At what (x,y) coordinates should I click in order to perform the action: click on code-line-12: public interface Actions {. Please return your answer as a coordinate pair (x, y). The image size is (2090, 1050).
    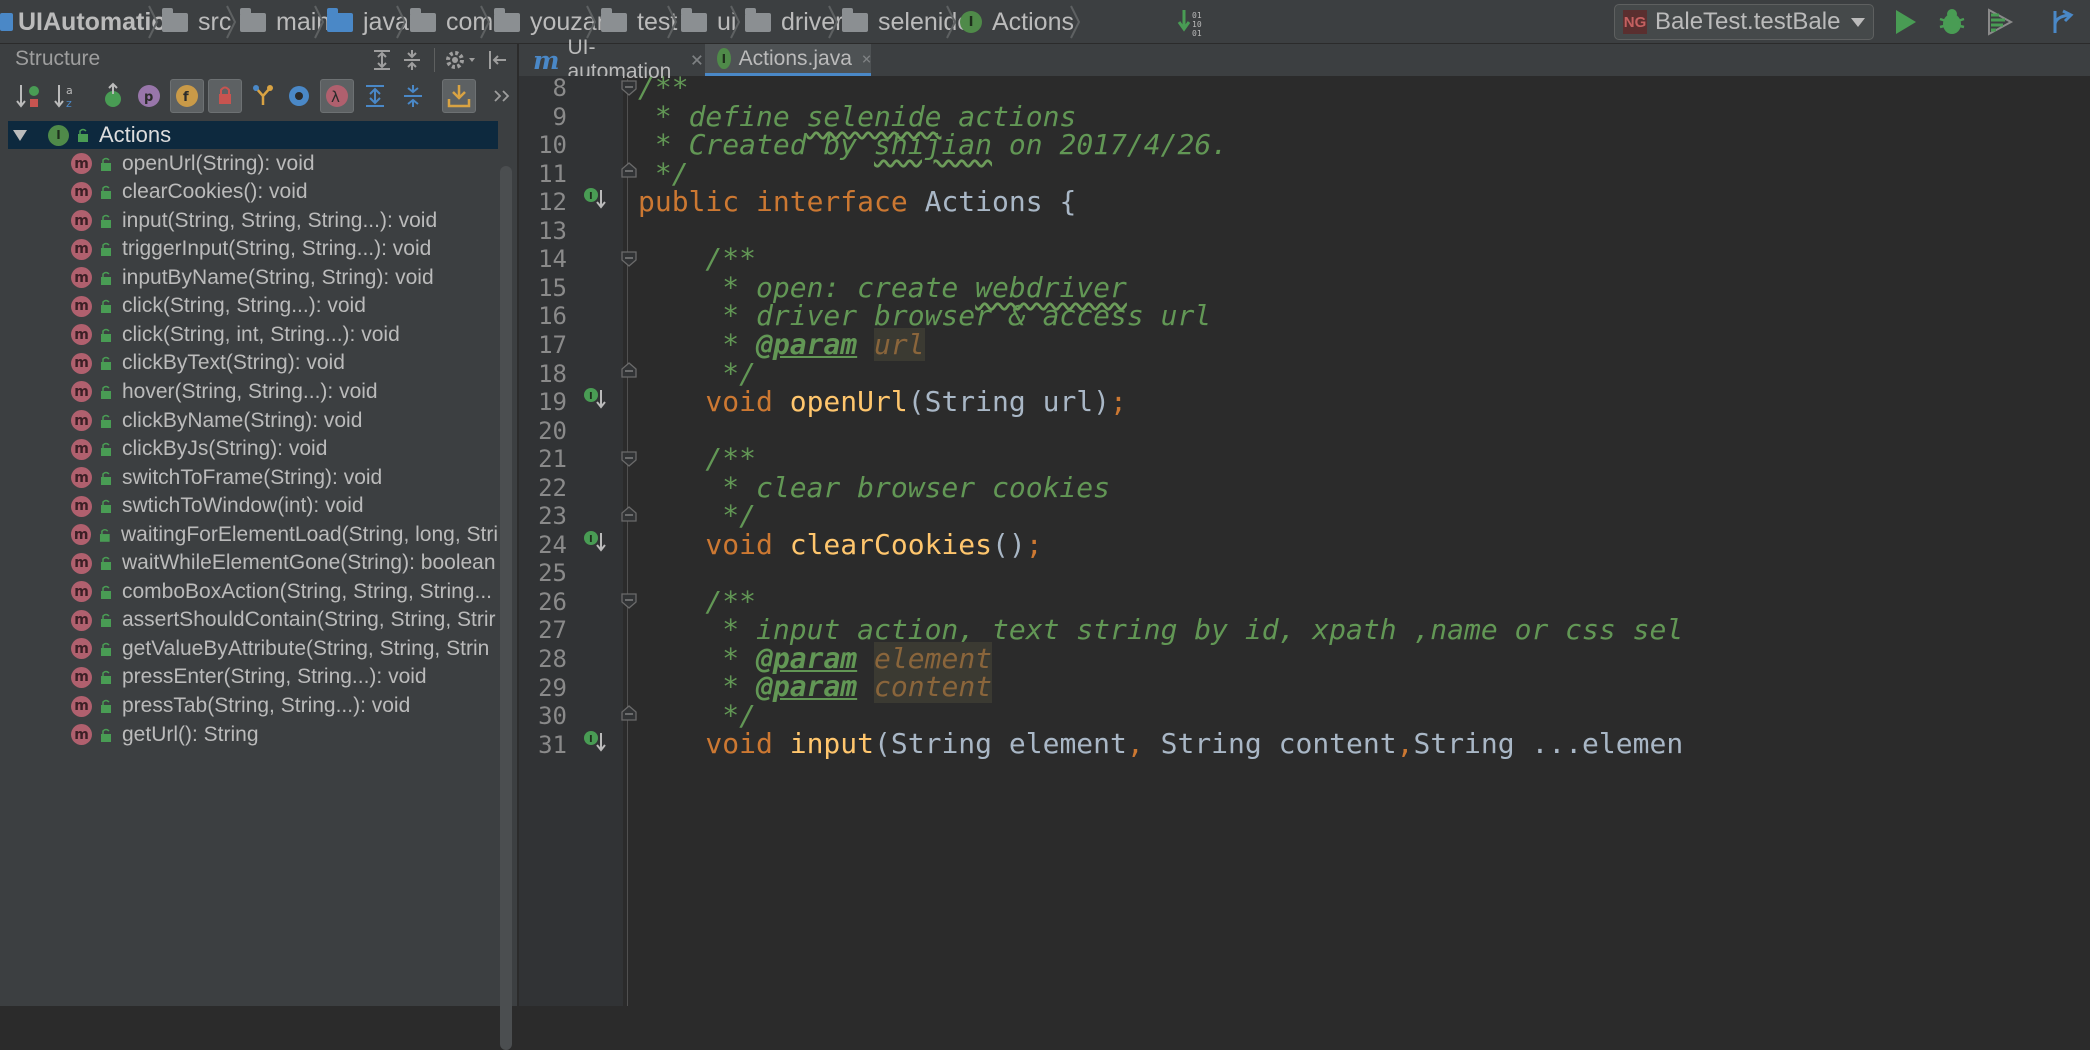
    Looking at the image, I should click on (857, 201).